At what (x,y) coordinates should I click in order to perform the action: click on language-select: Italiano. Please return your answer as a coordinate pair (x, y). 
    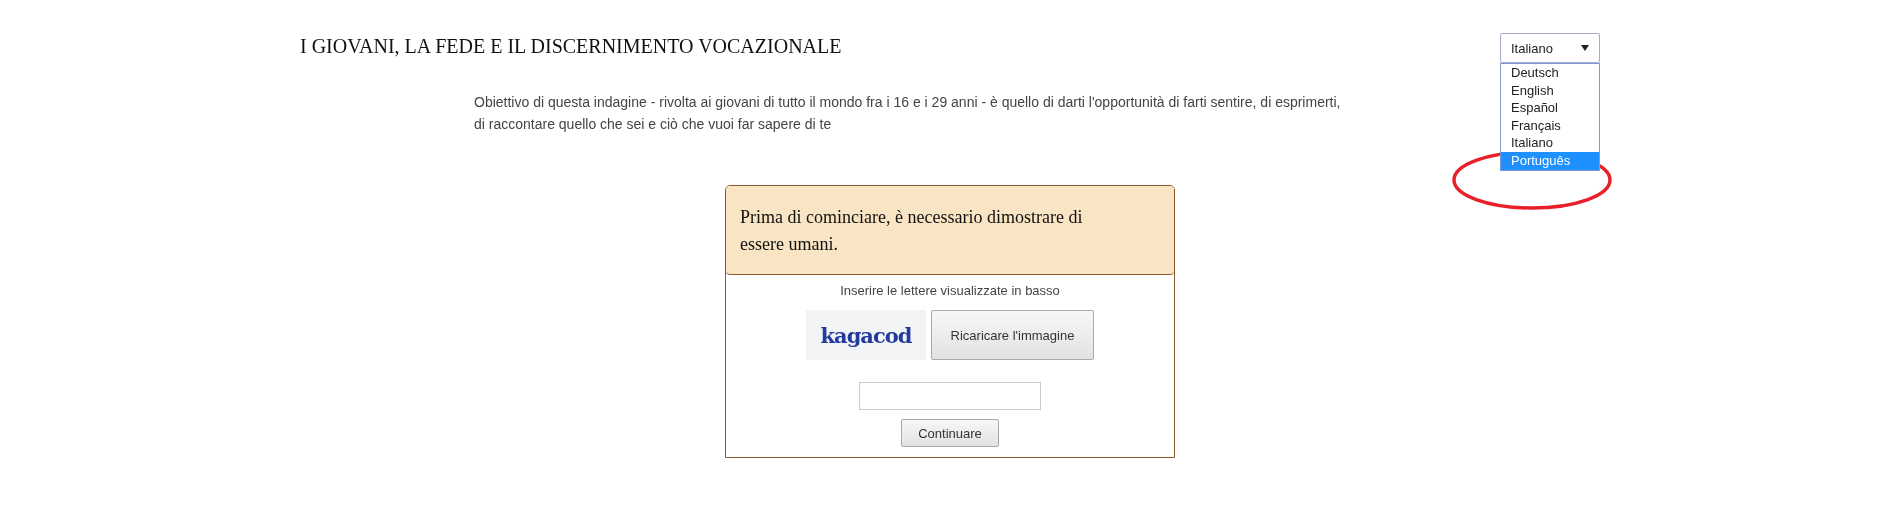
    Looking at the image, I should click on (1550, 48).